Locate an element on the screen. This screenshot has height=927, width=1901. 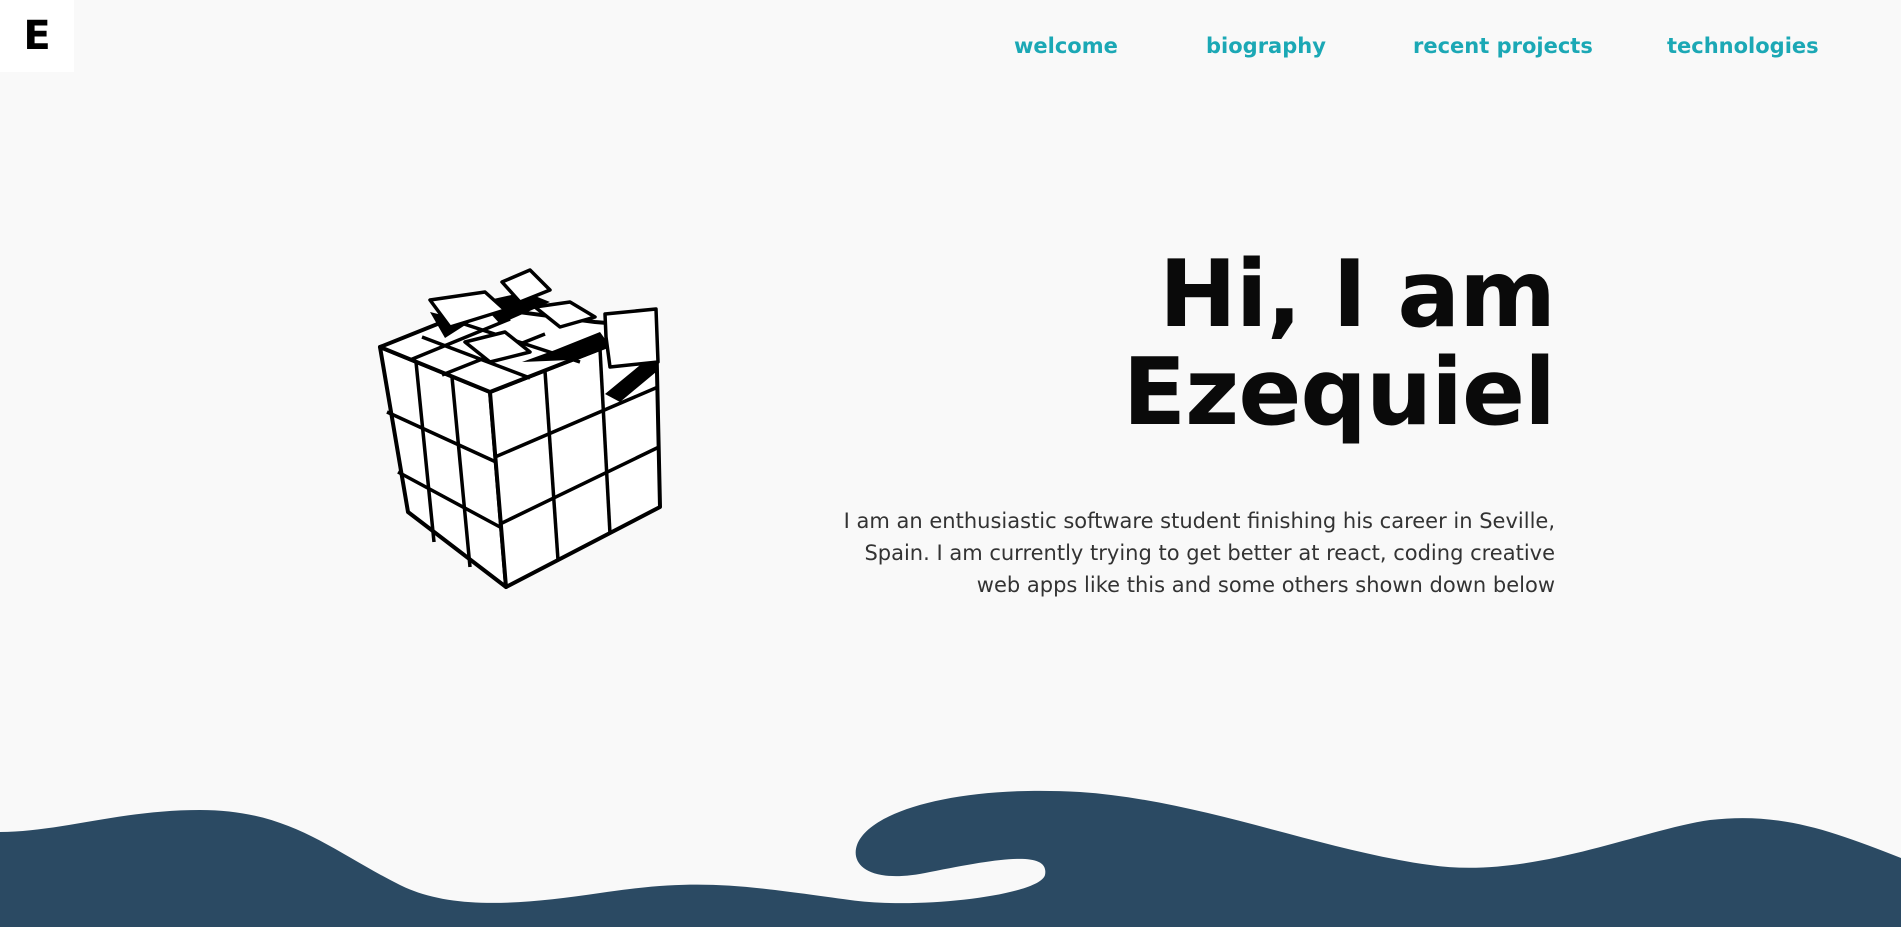
nav-link-biography: biography is located at coordinates (1266, 46).